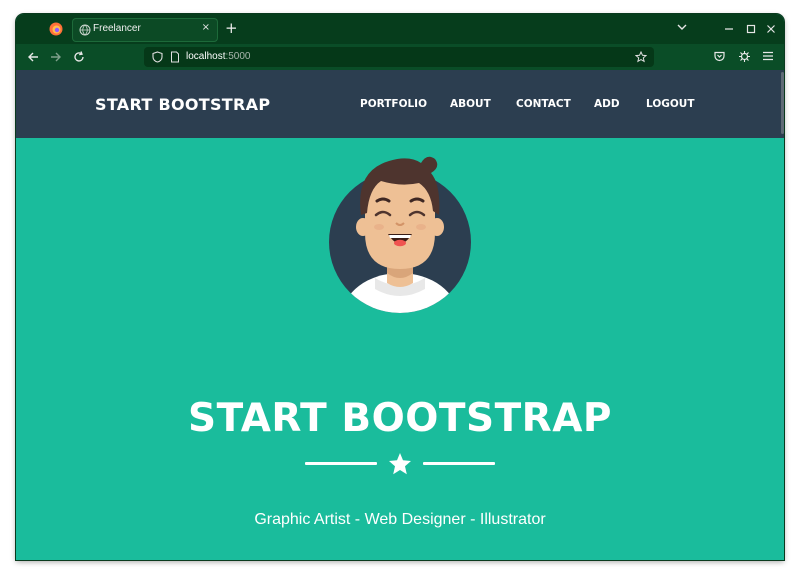  Describe the element at coordinates (117, 28) in the screenshot. I see `tab-title: Freelancer` at that location.